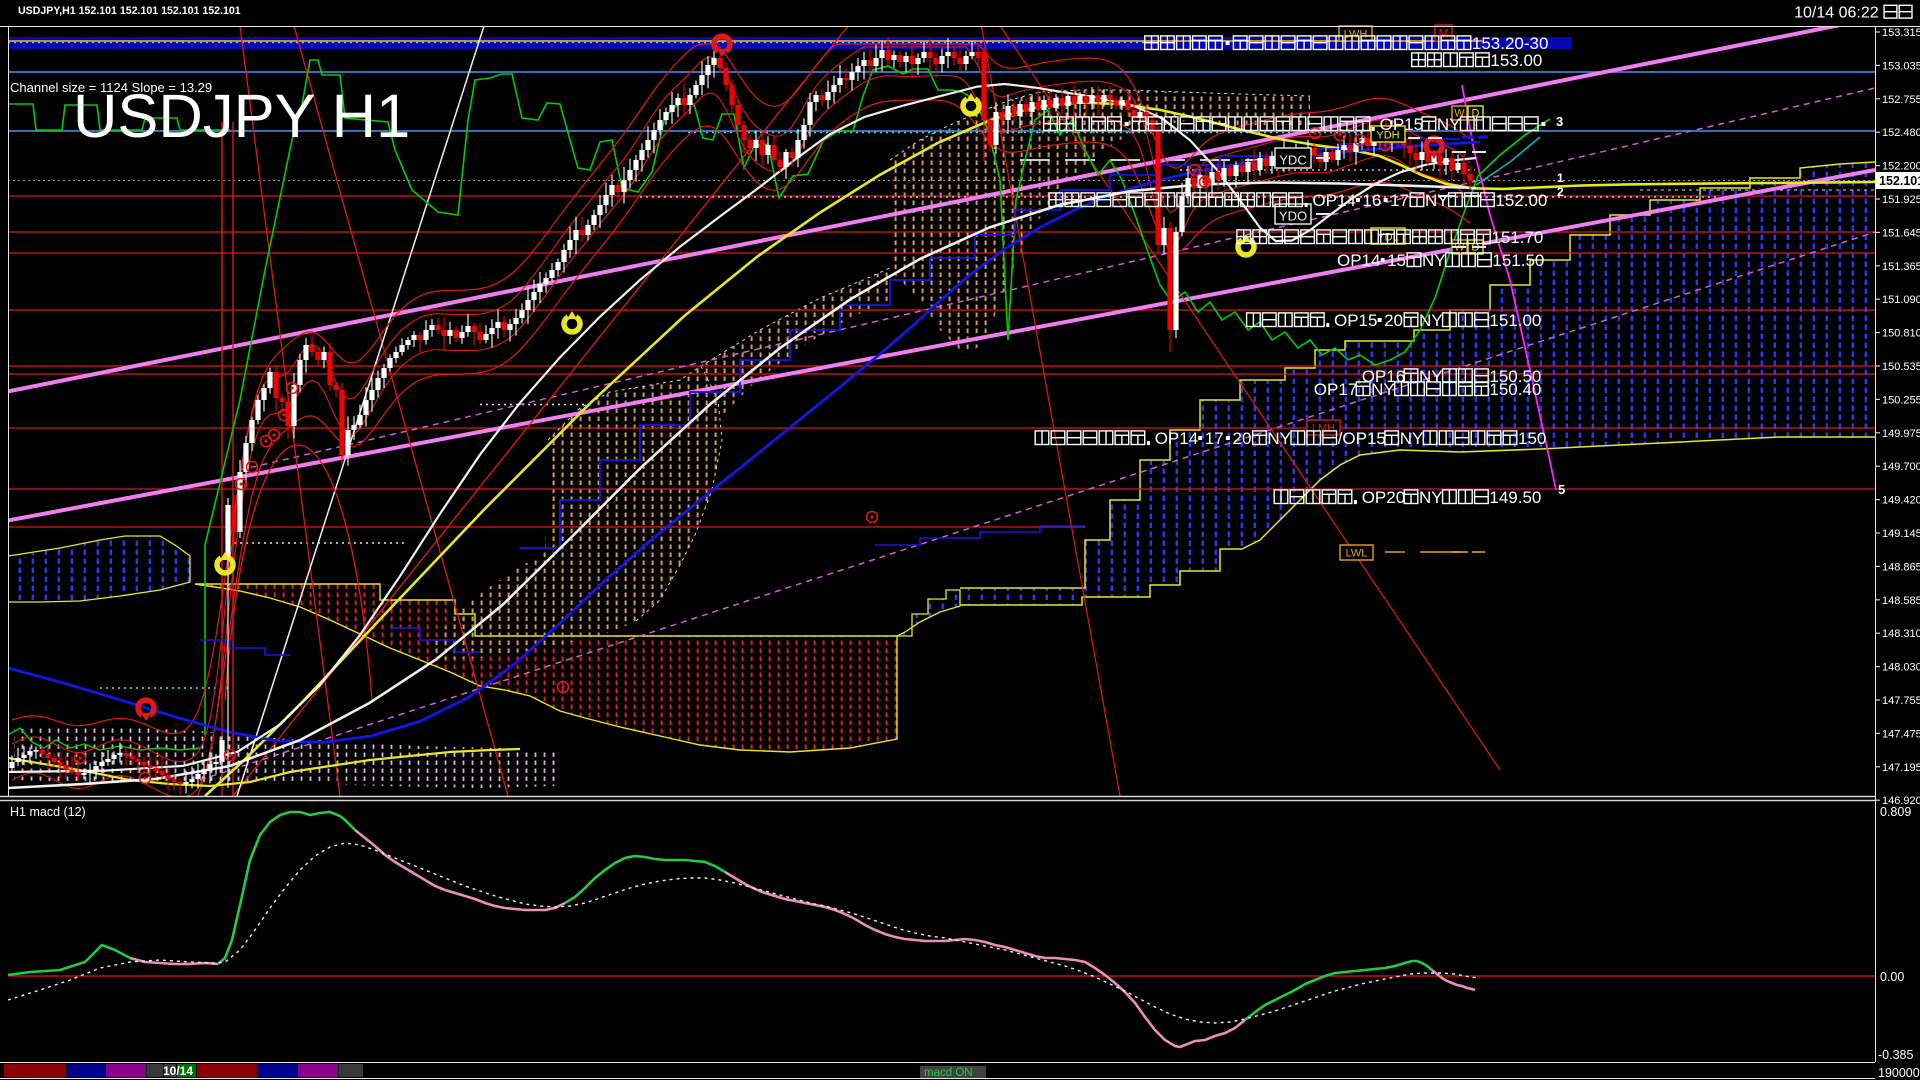 Image resolution: width=1920 pixels, height=1080 pixels. I want to click on svg-text: 10/14 06:22, so click(1836, 12).